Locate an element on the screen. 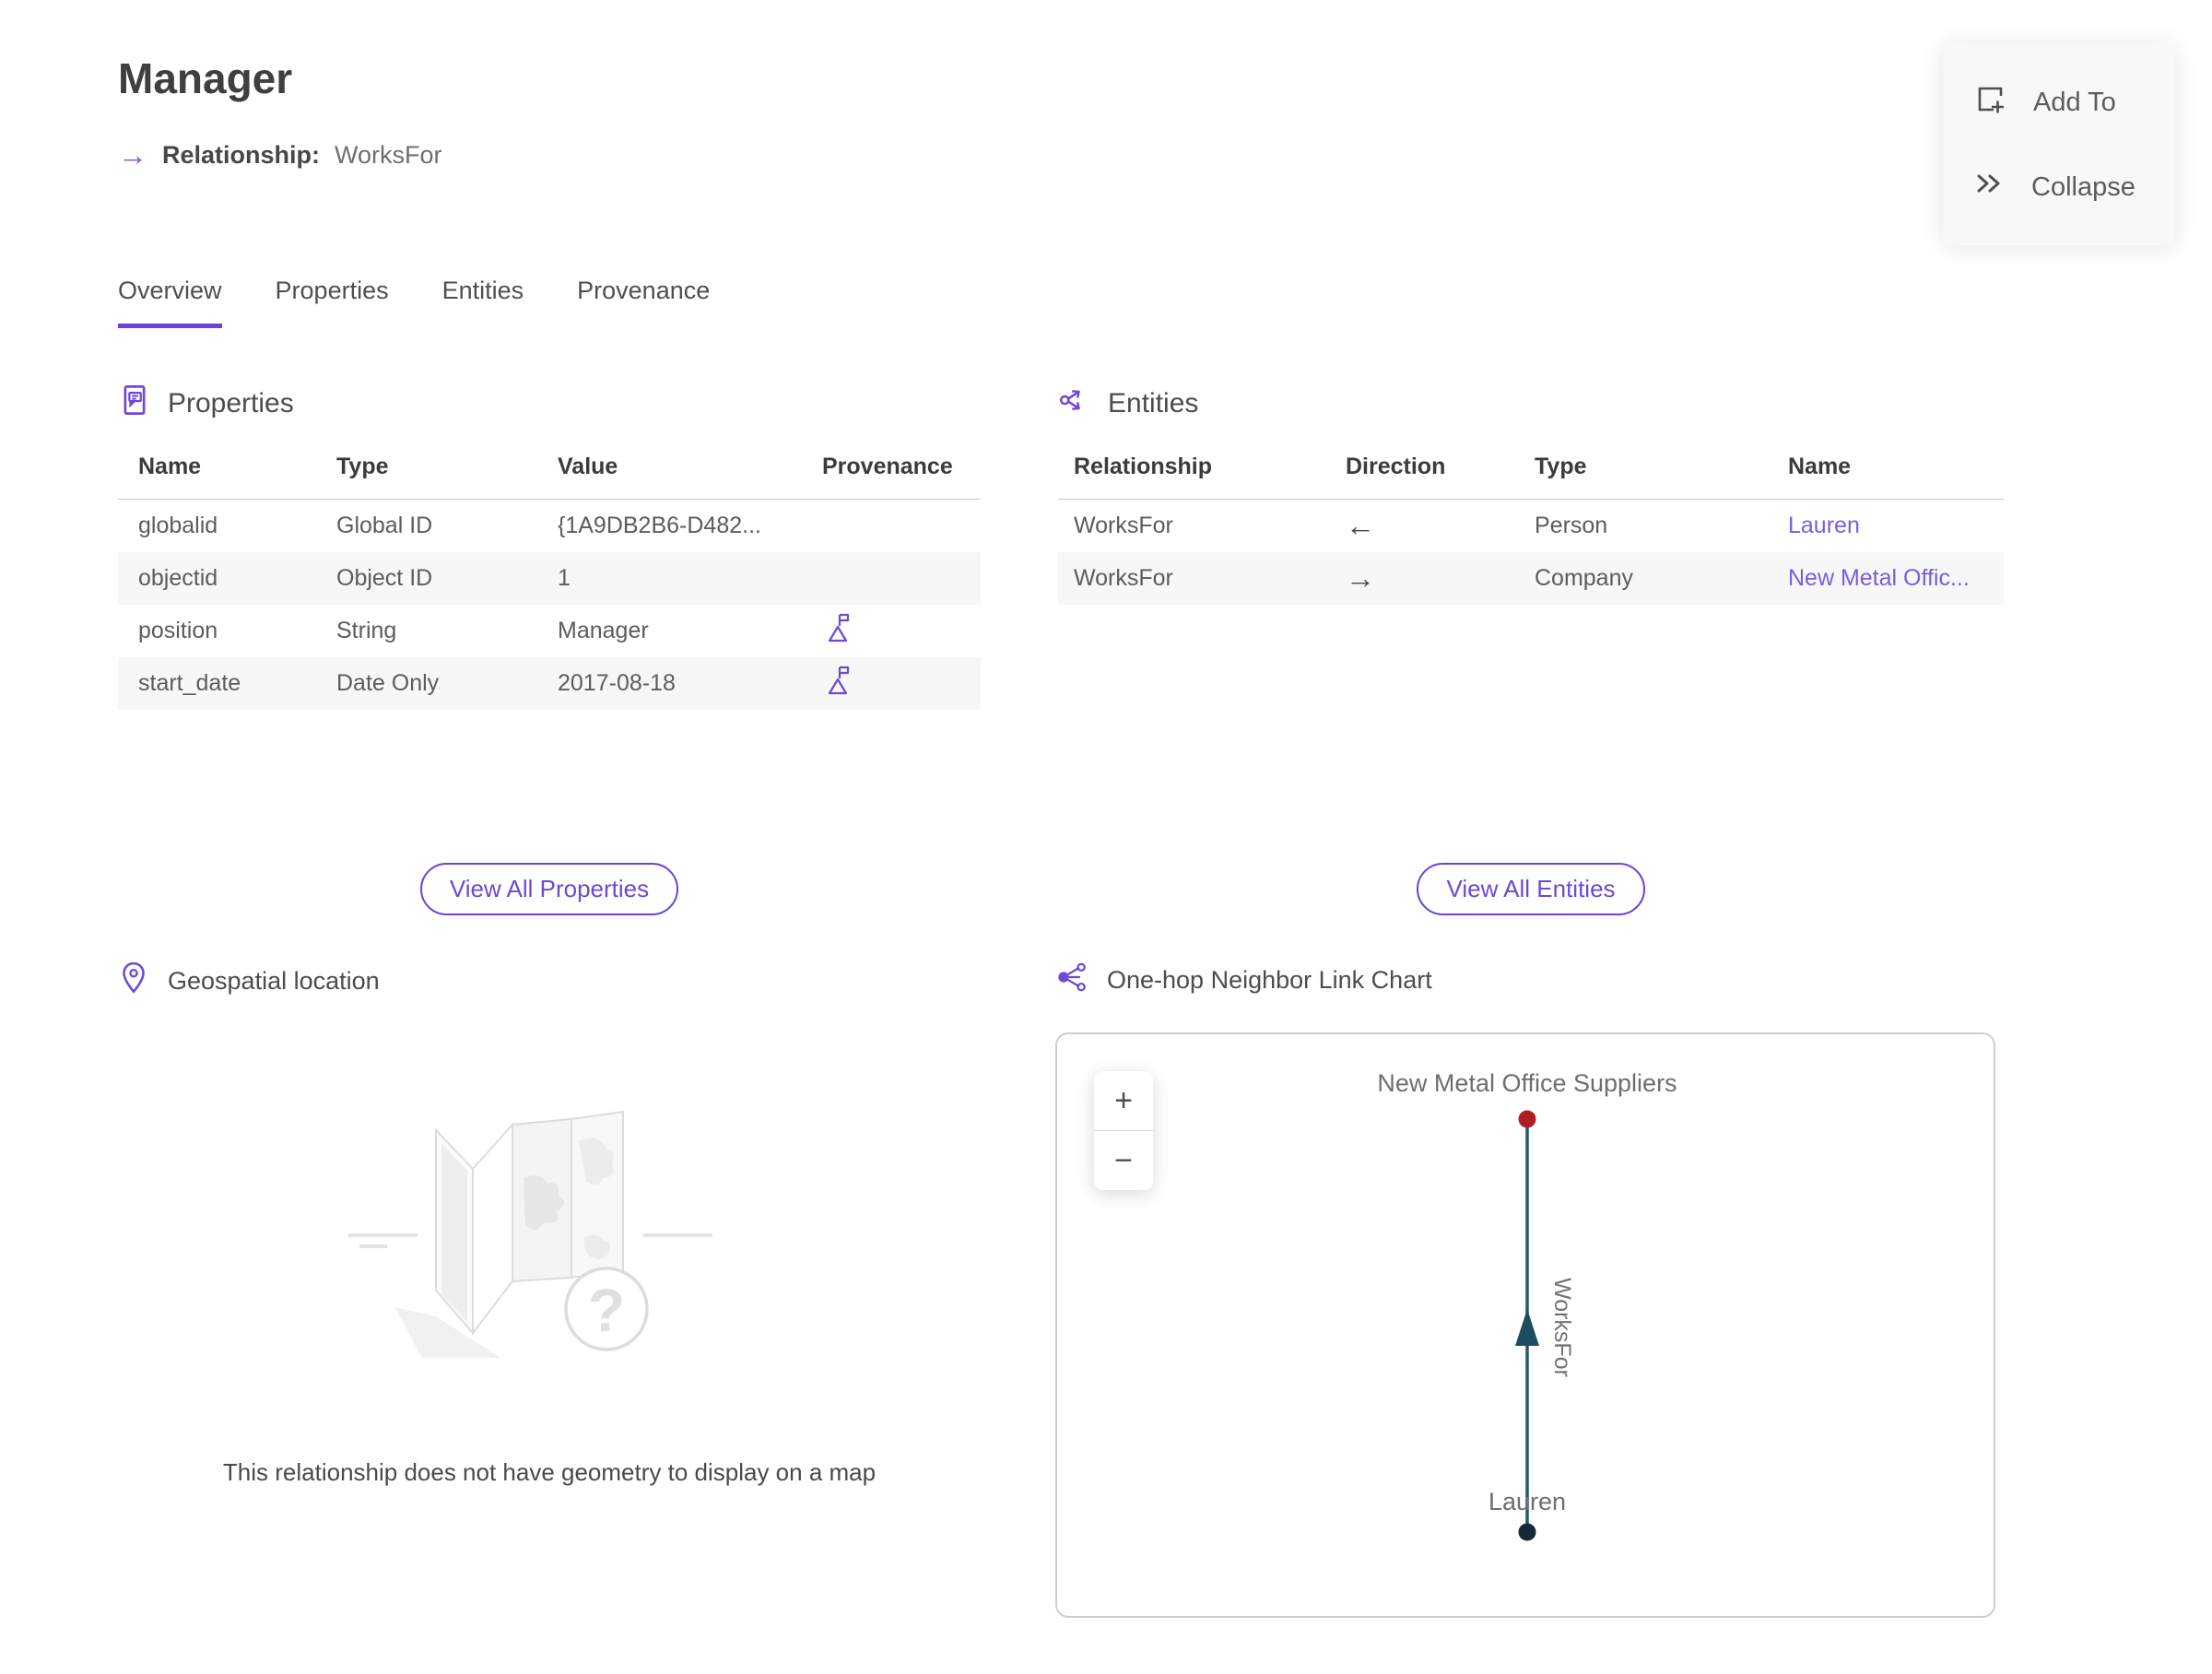 The image size is (2212, 1674). col-relationship: Relationship is located at coordinates (1194, 471).